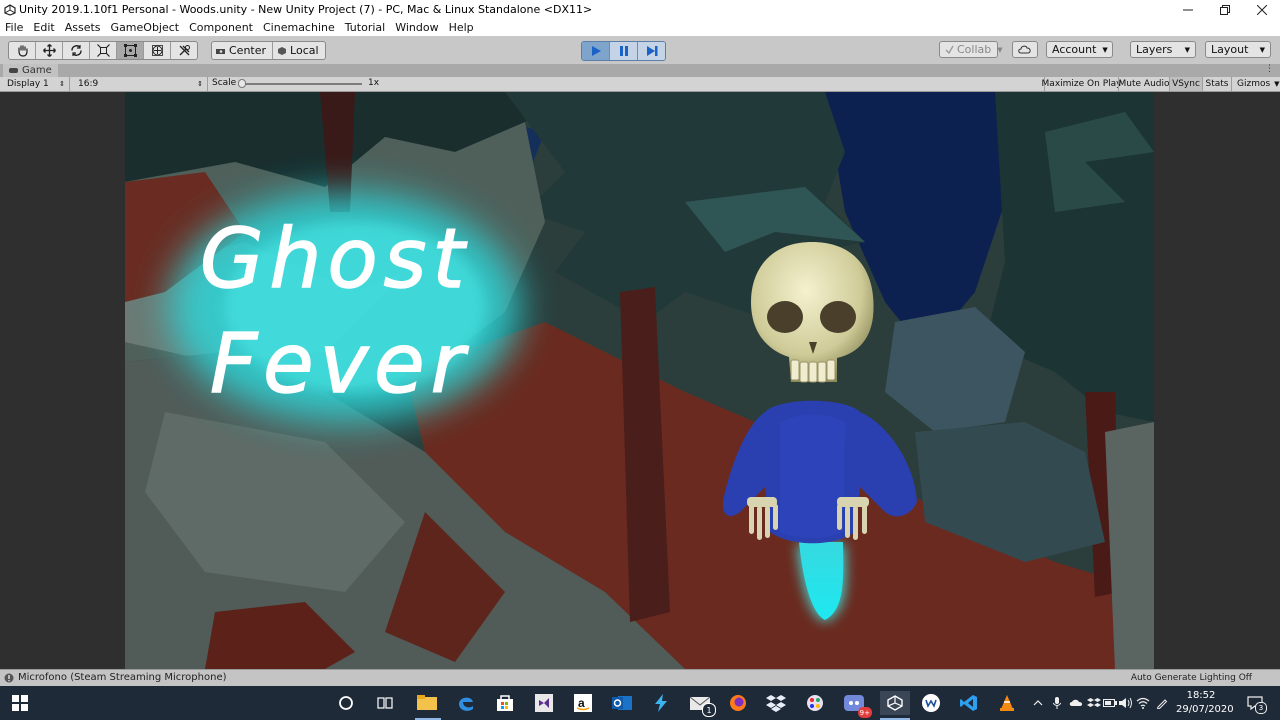 This screenshot has width=1280, height=720. Describe the element at coordinates (157, 50) in the screenshot. I see `transform-icon` at that location.